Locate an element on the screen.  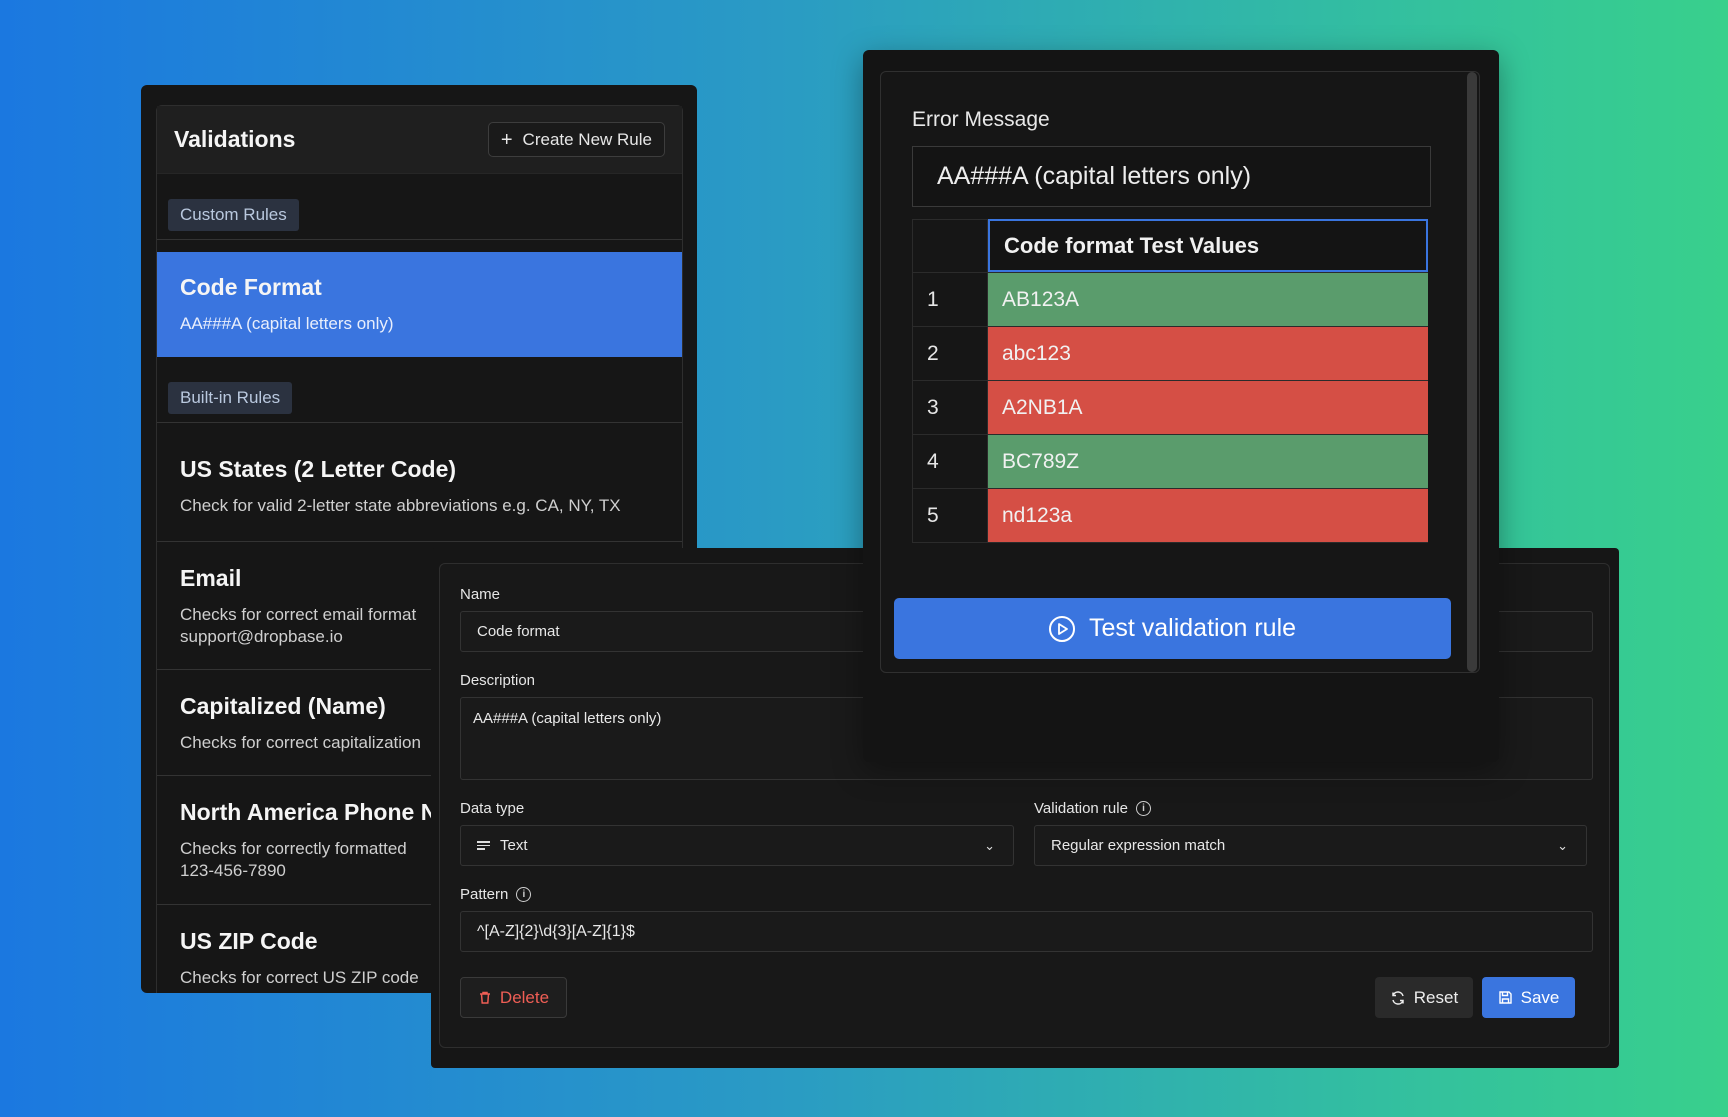
rule-name: Code Format is located at coordinates (251, 287).